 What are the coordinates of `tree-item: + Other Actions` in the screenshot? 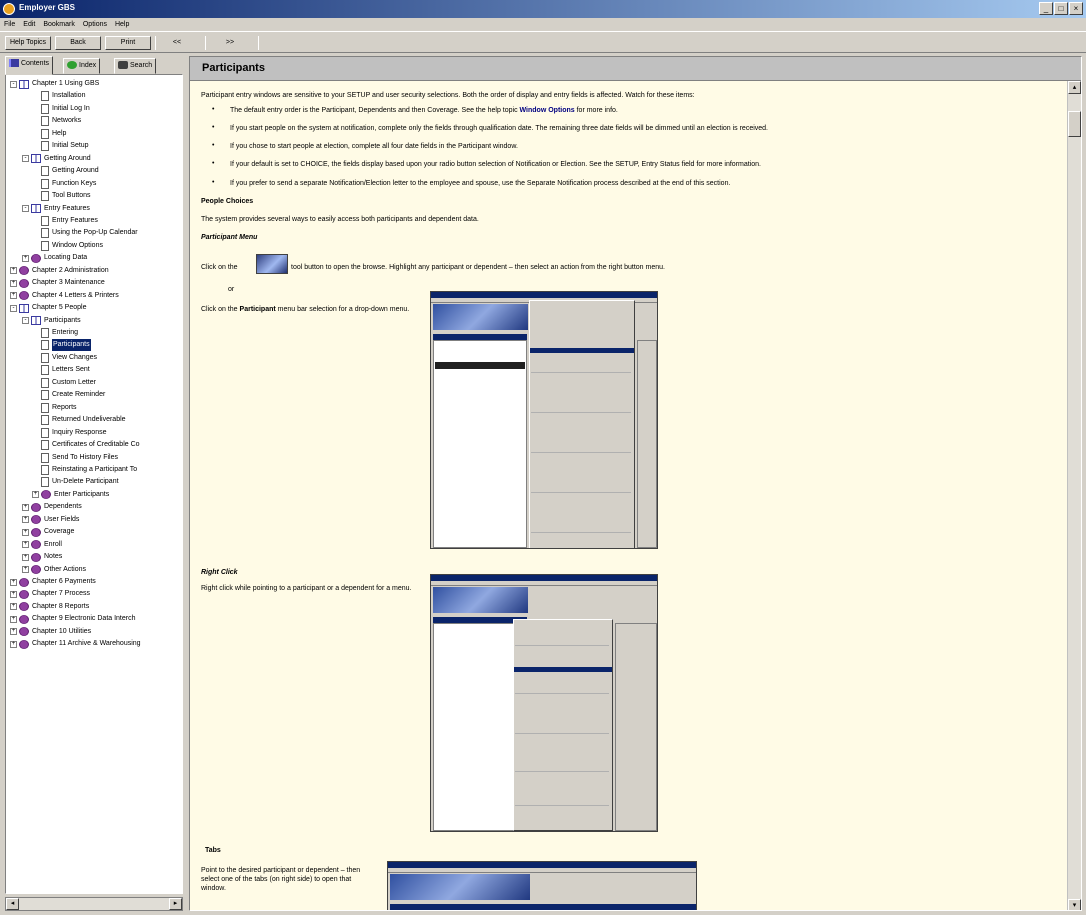 It's located at (54, 570).